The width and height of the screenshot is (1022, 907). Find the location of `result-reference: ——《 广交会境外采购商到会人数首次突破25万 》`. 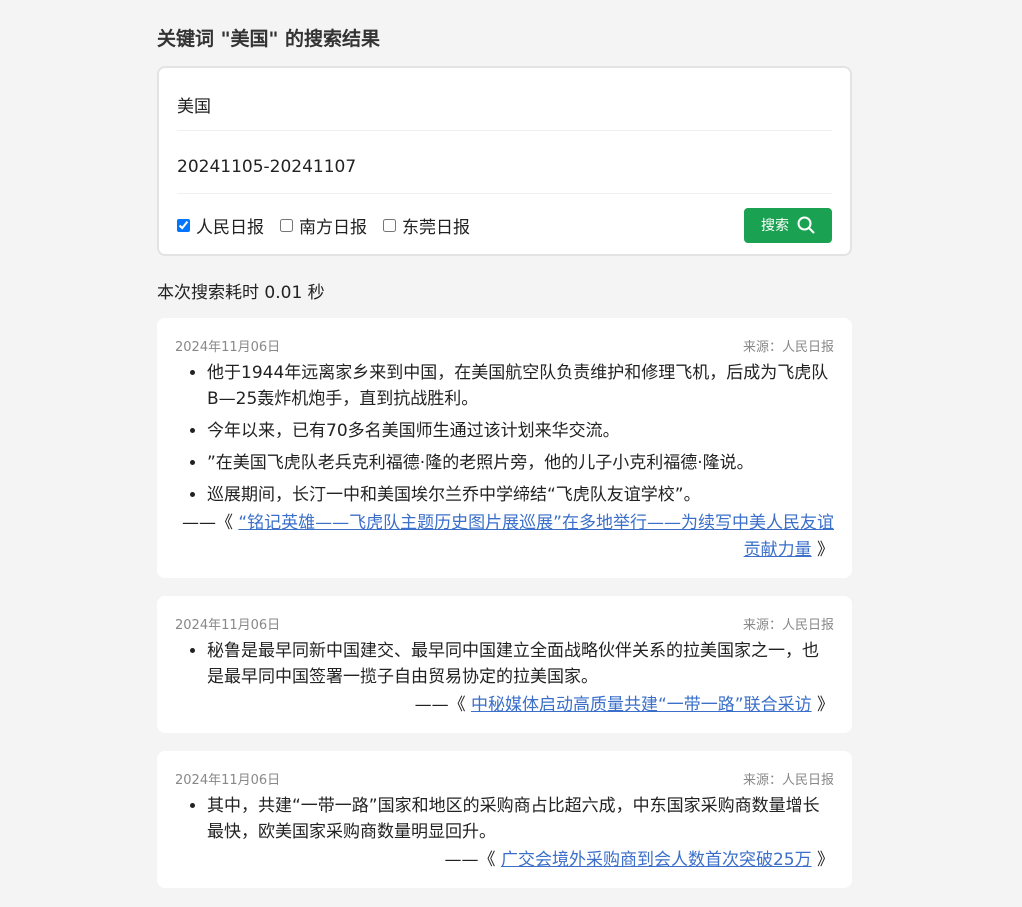

result-reference: ——《 广交会境外采购商到会人数首次突破25万 》 is located at coordinates (504, 860).